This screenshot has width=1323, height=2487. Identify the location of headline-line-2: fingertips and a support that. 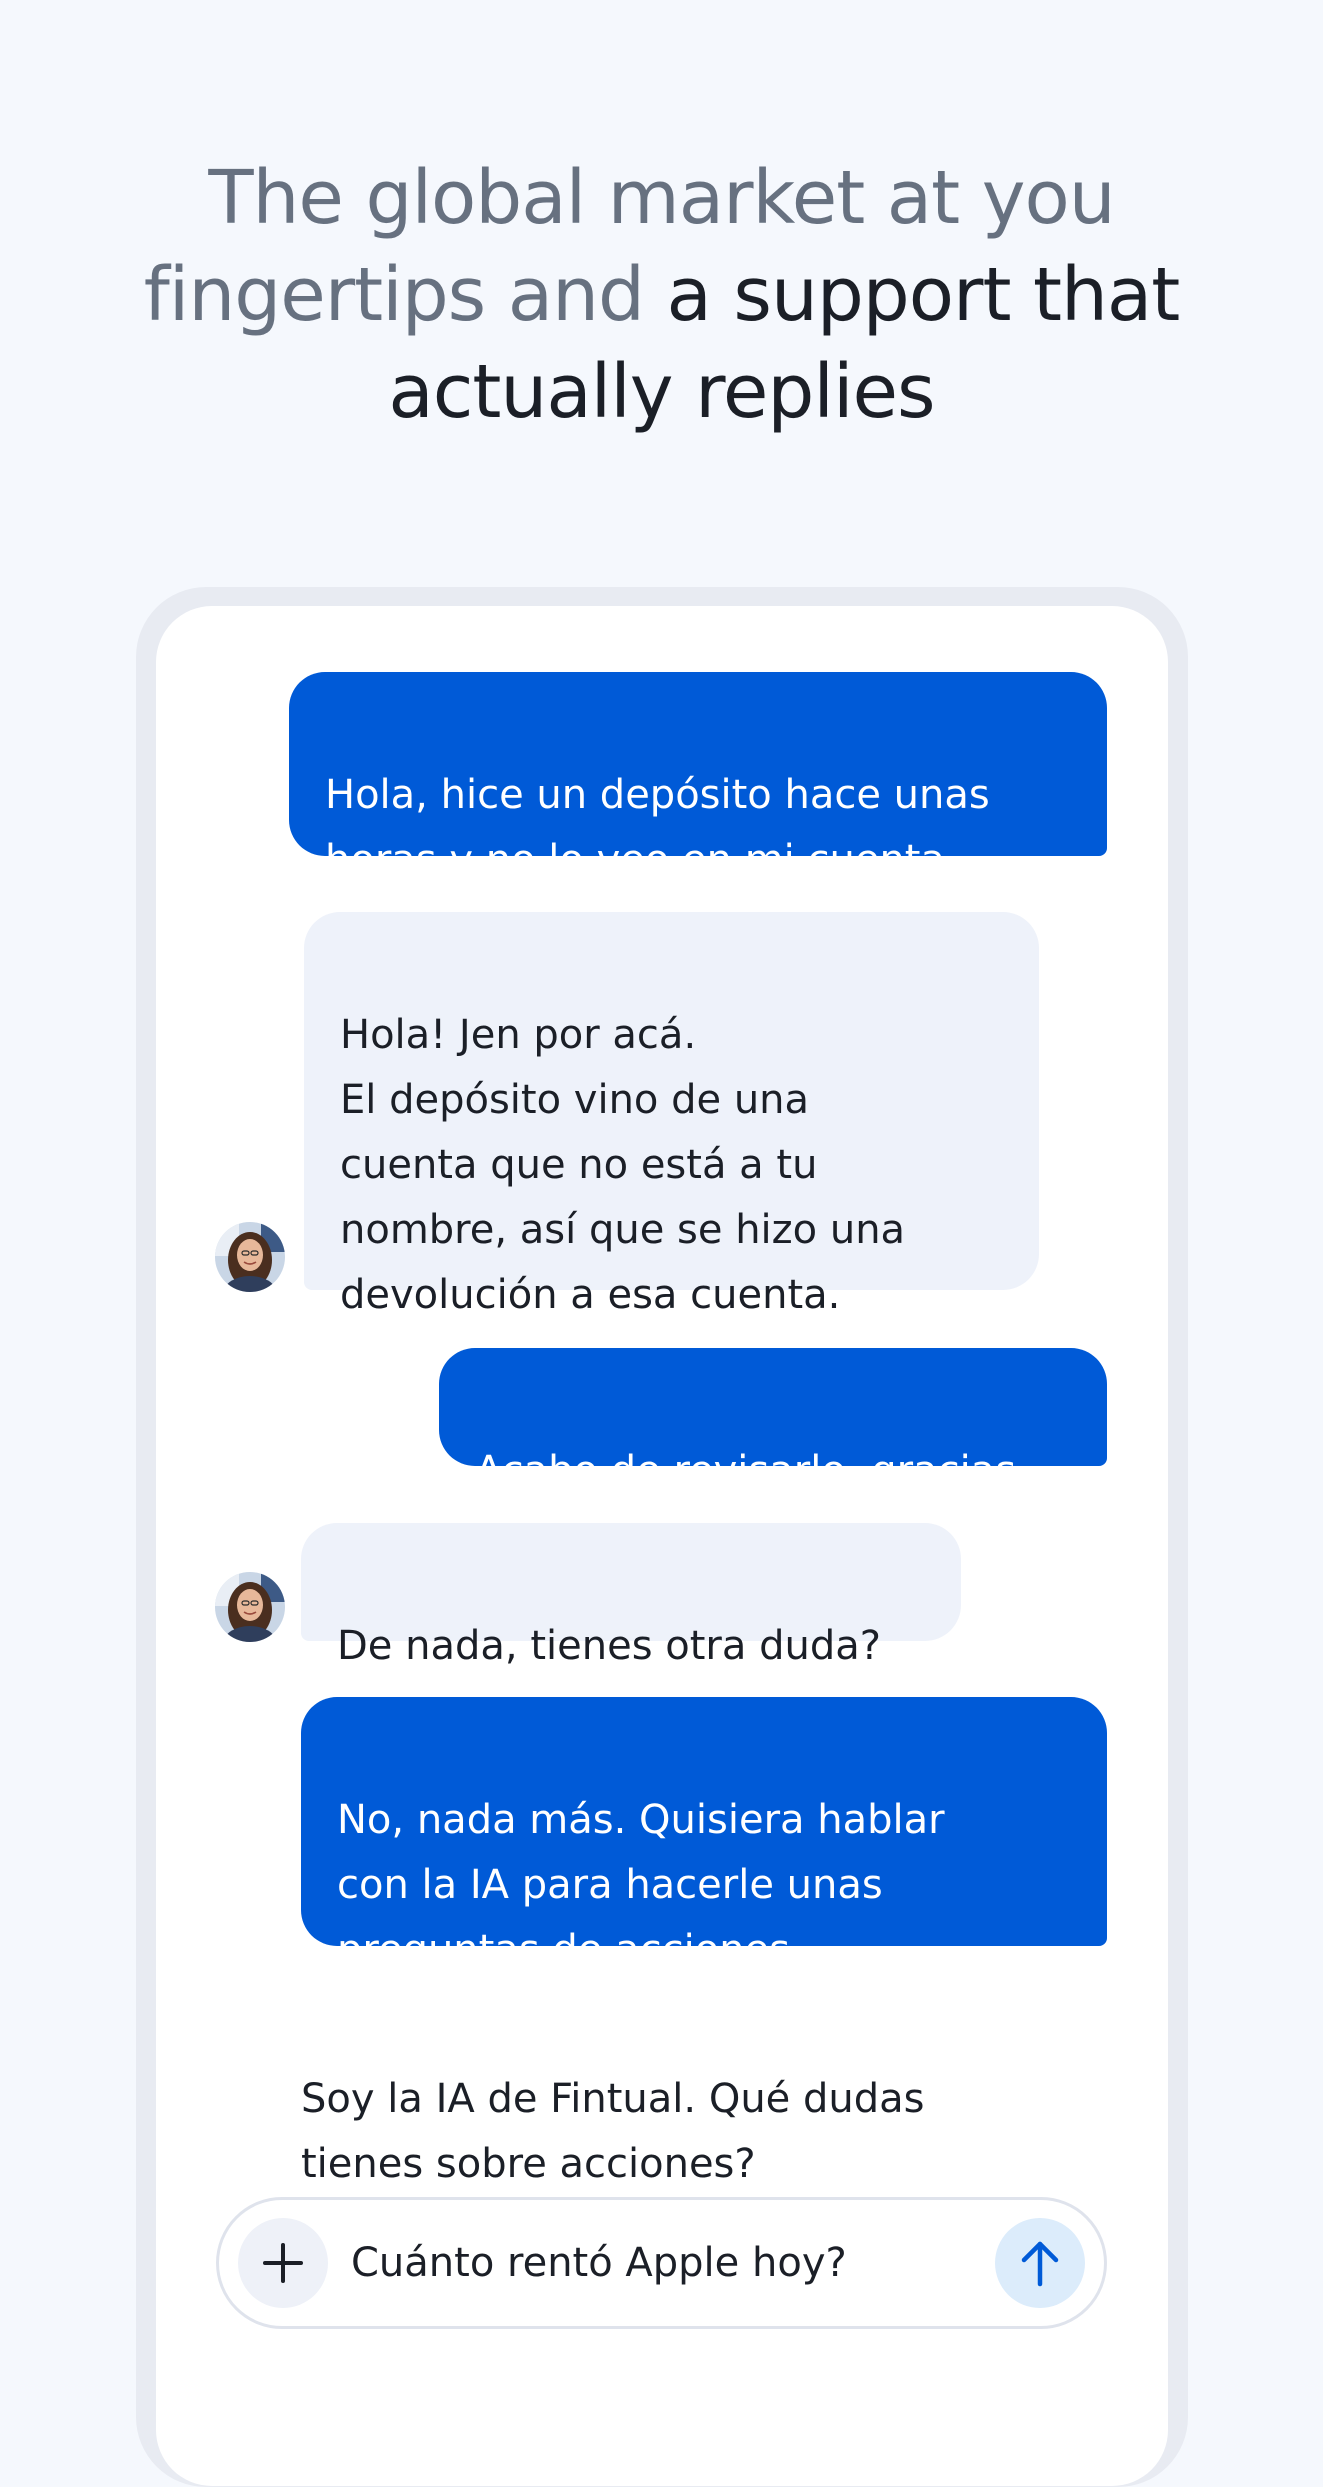
(661, 295).